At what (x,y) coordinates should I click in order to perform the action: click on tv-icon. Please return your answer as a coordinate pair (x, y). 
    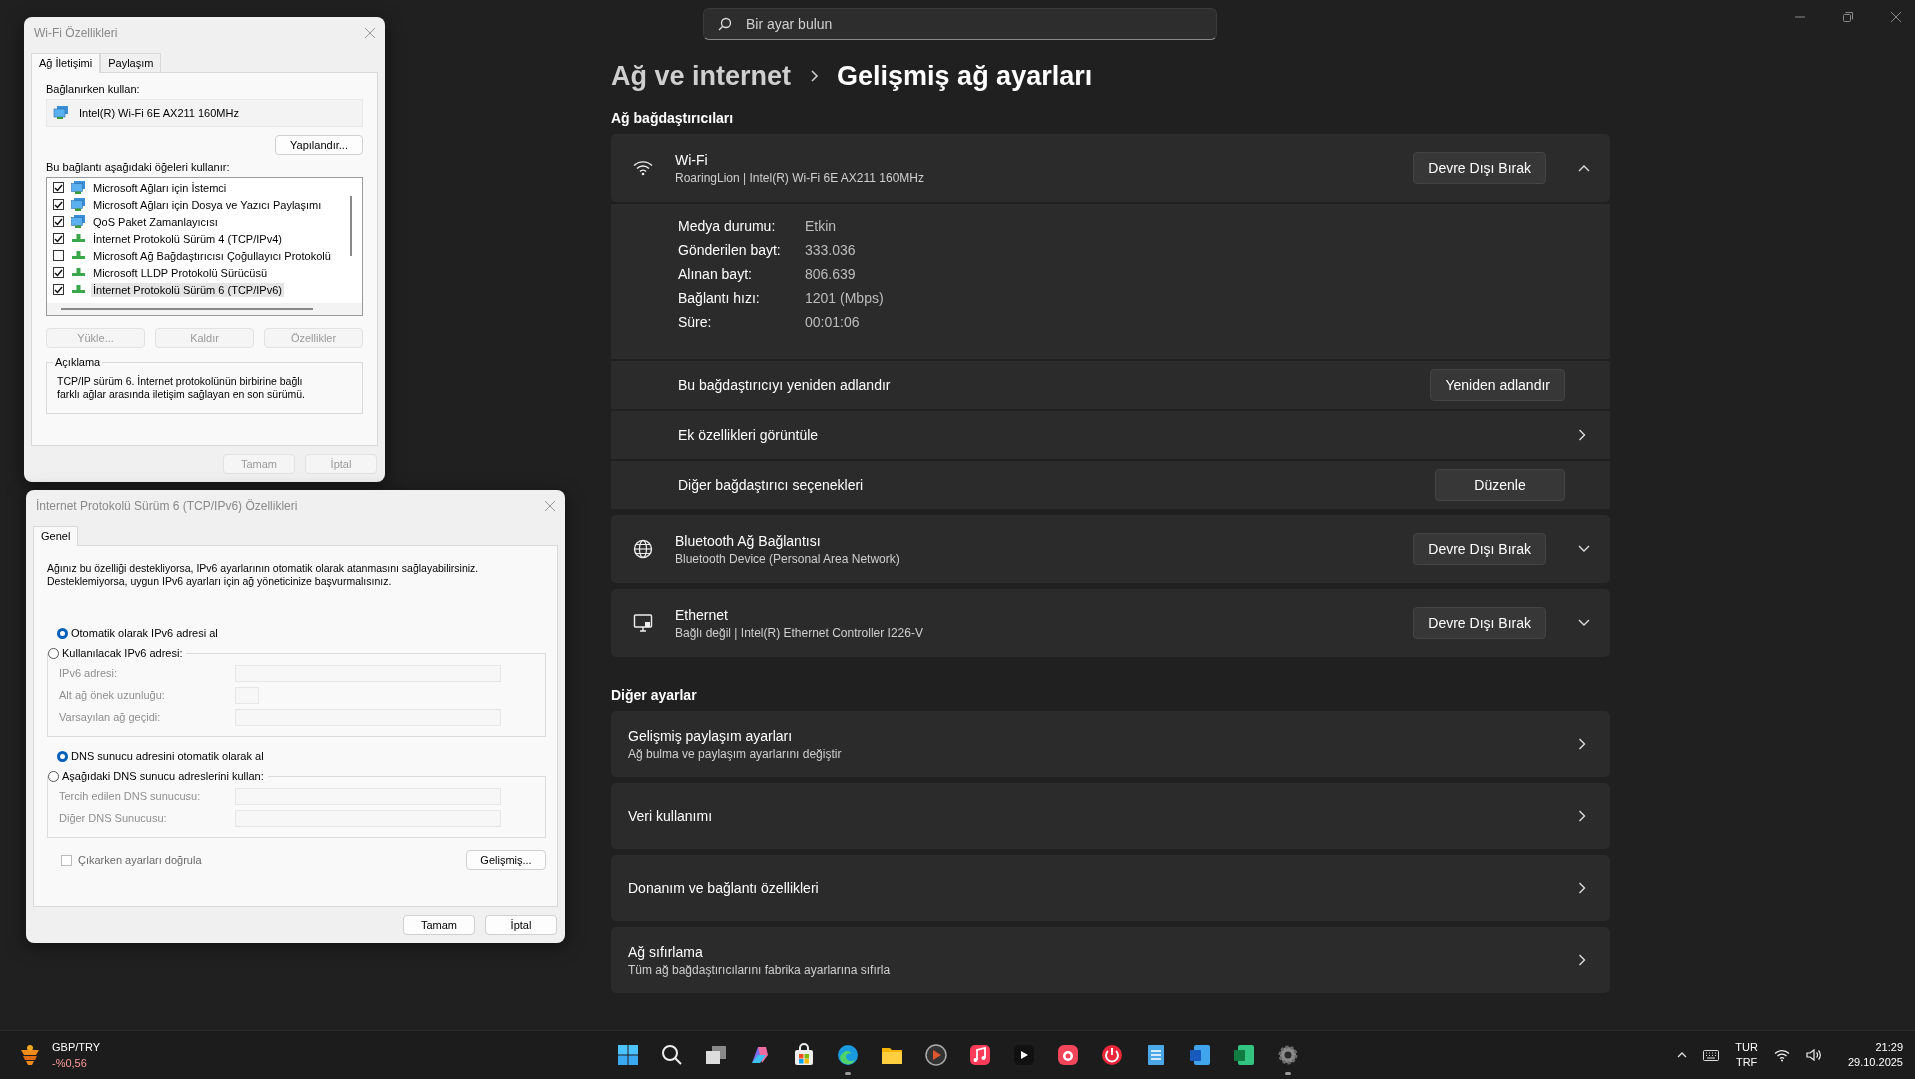
    Looking at the image, I should click on (1024, 1055).